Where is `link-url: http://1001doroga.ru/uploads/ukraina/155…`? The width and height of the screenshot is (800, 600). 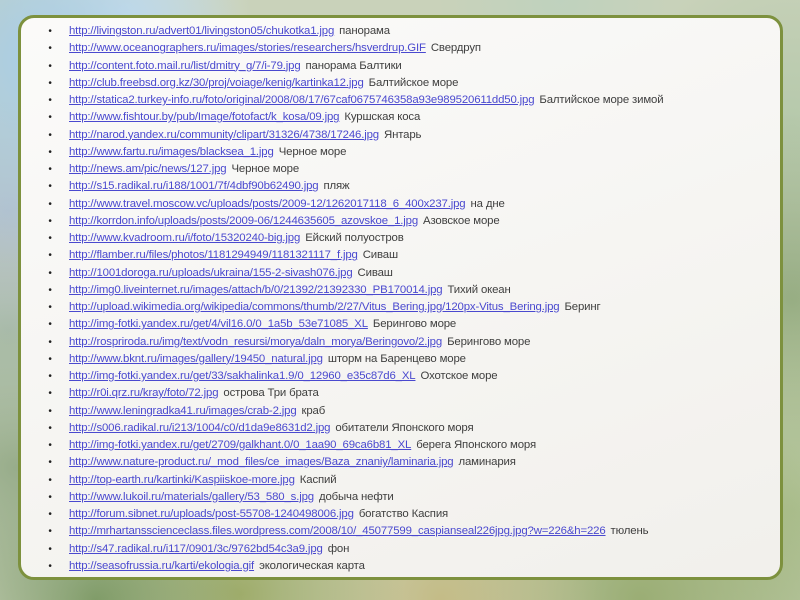
link-url: http://1001doroga.ru/uploads/ukraina/155… is located at coordinates (211, 273).